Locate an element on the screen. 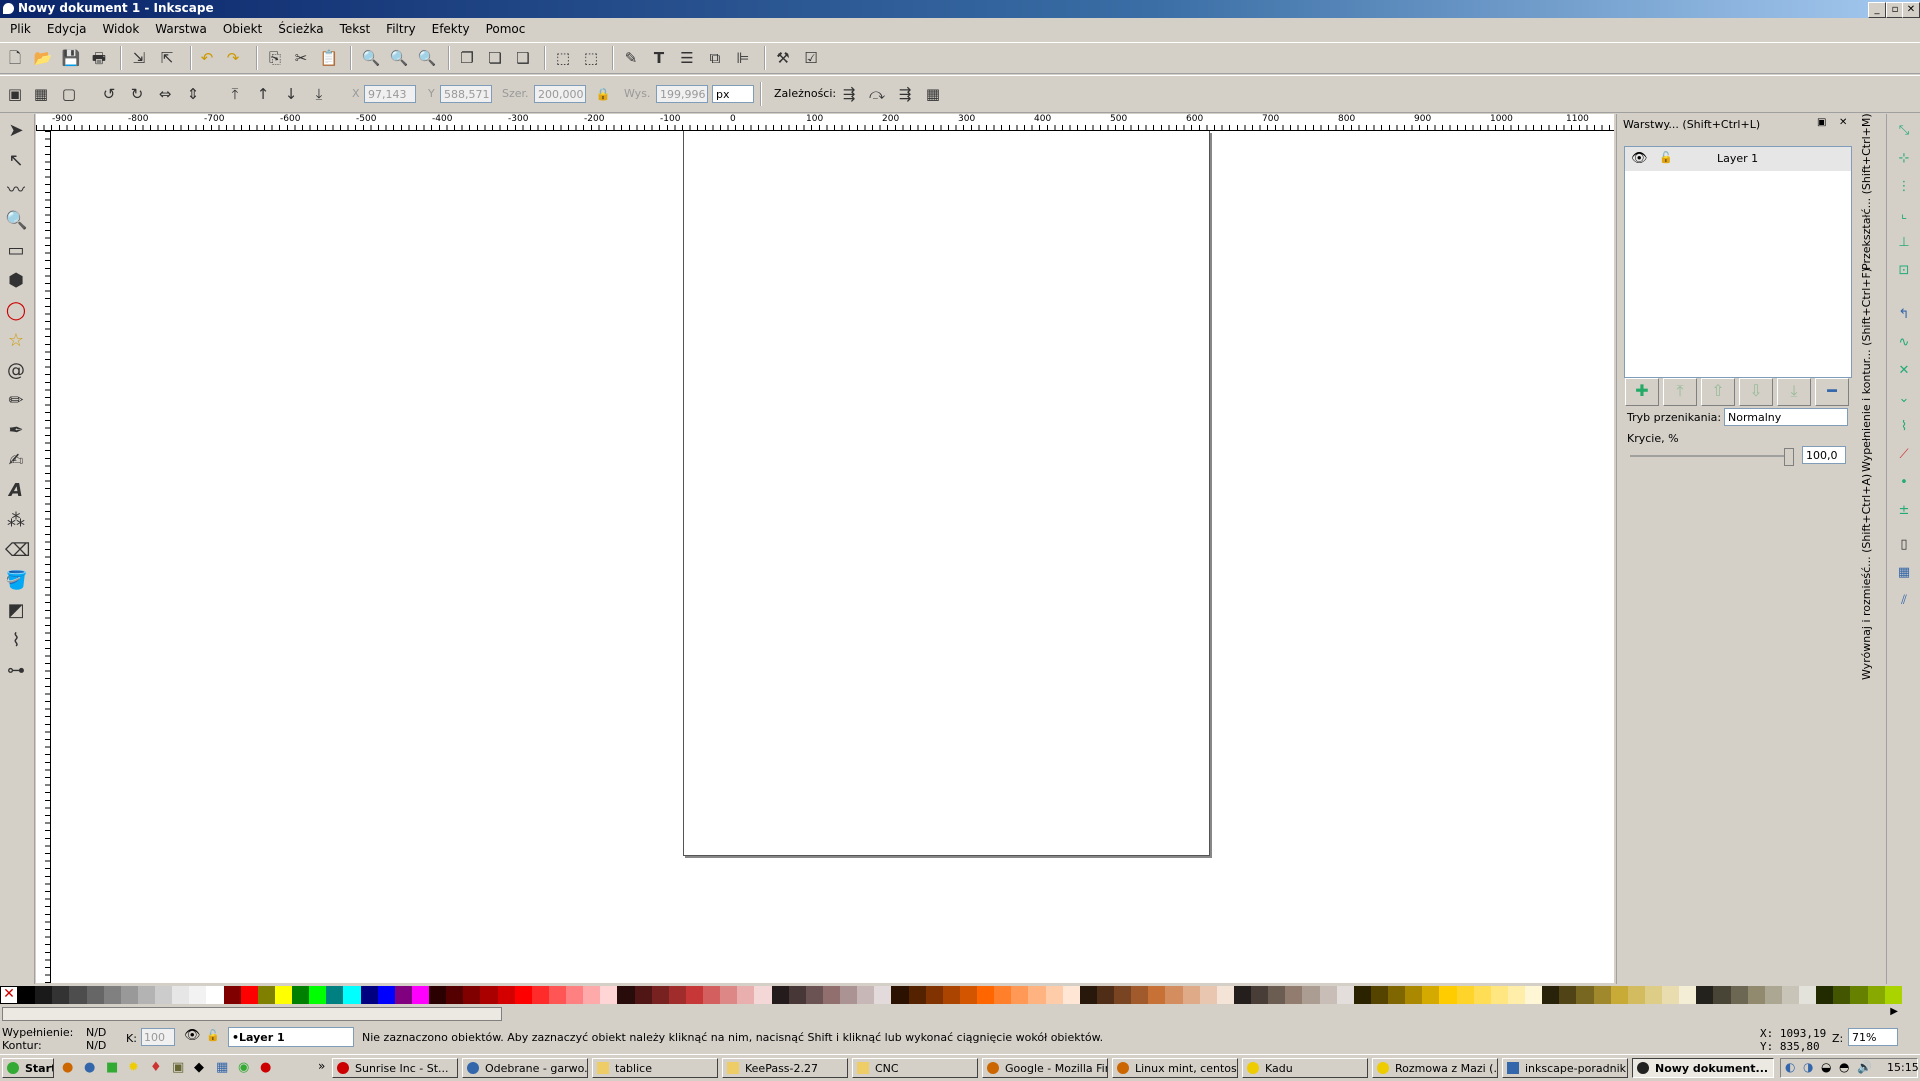  star-tool-icon: ☆ is located at coordinates (16, 341).